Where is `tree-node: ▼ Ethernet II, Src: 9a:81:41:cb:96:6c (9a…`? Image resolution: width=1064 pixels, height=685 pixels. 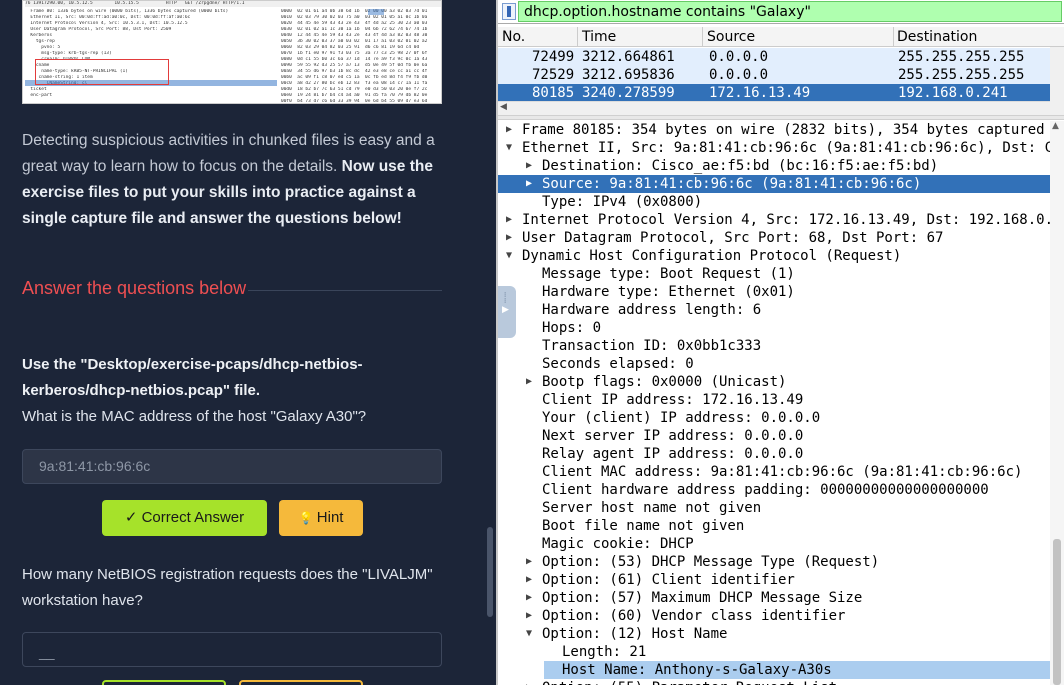 tree-node: ▼ Ethernet II, Src: 9a:81:41:cb:96:6c (9a… is located at coordinates (774, 148).